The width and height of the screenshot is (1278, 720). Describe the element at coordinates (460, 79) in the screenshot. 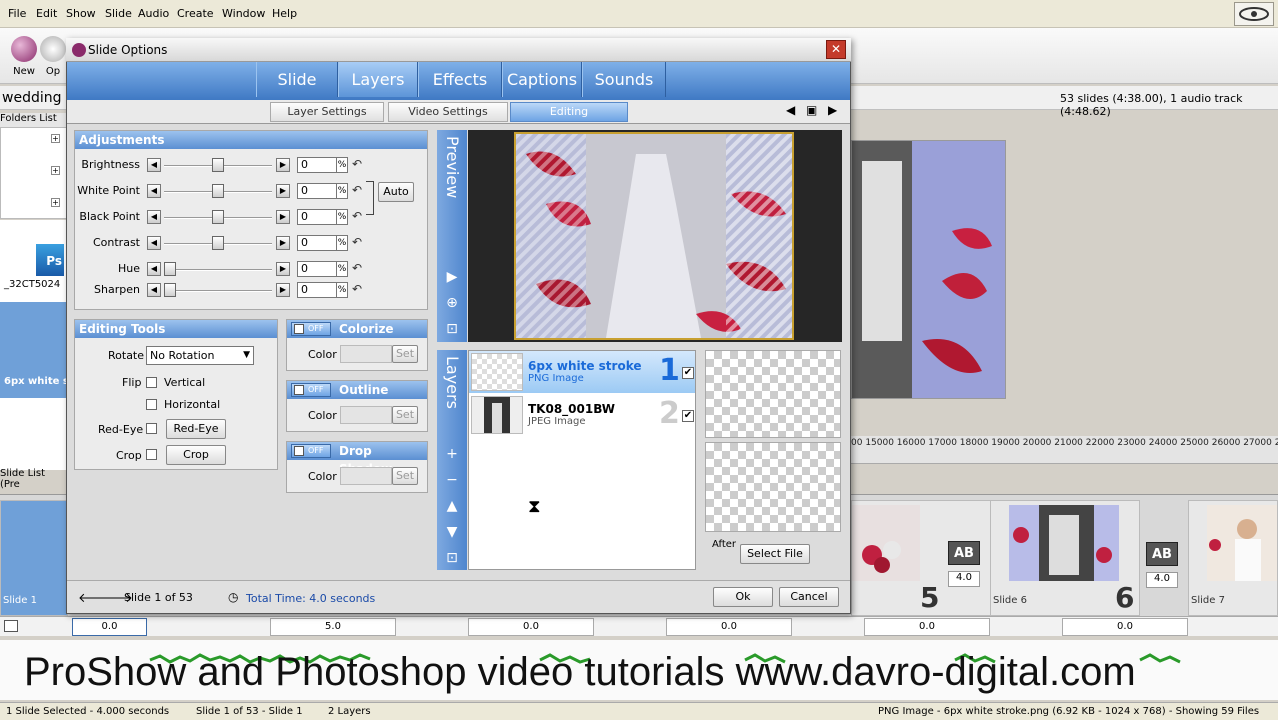

I see `tab-effects: Effects` at that location.